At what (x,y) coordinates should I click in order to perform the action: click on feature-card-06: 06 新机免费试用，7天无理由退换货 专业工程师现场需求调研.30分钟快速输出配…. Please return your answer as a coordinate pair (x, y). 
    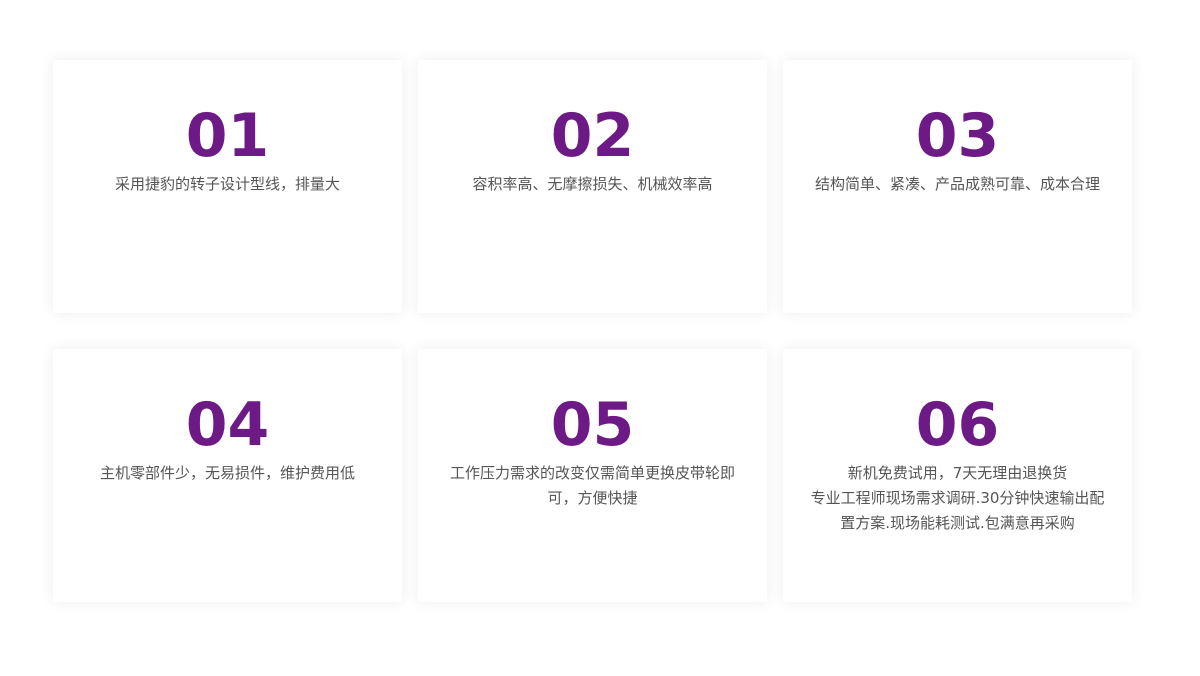
    Looking at the image, I should click on (957, 475).